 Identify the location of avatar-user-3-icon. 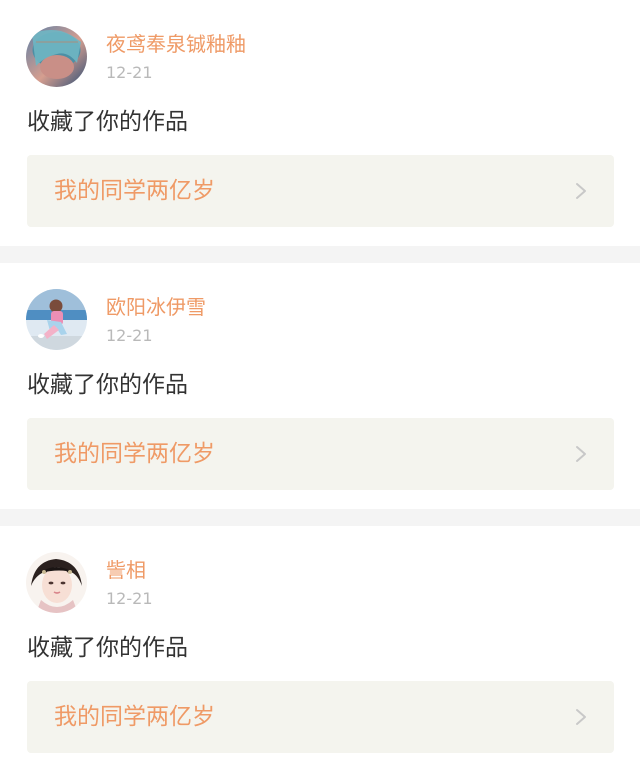
(56, 582).